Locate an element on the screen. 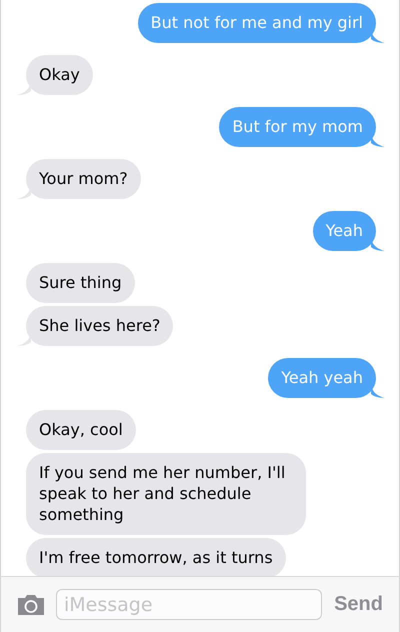 The width and height of the screenshot is (400, 632). message-bubble: Okay, cool is located at coordinates (81, 430).